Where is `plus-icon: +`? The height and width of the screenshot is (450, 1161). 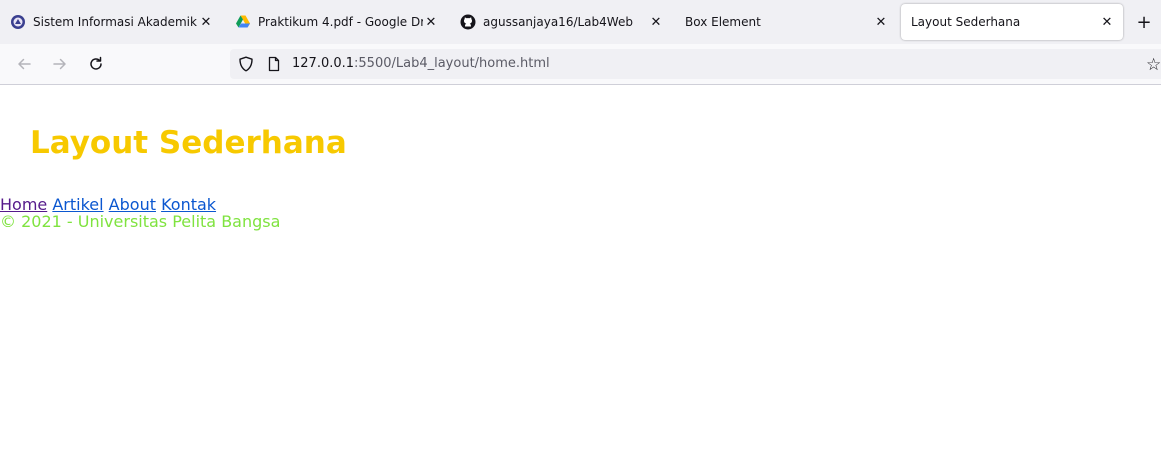
plus-icon: + is located at coordinates (1144, 22).